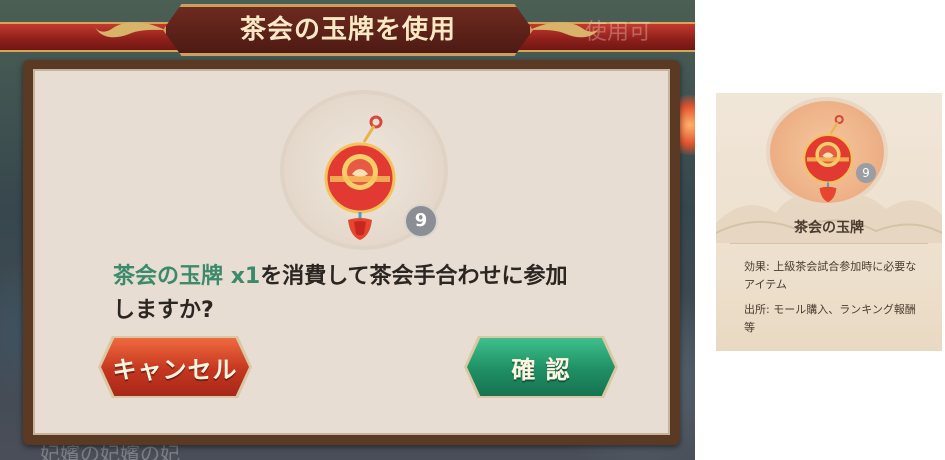 The image size is (945, 460). Describe the element at coordinates (829, 243) in the screenshot. I see `tooltip-divider` at that location.